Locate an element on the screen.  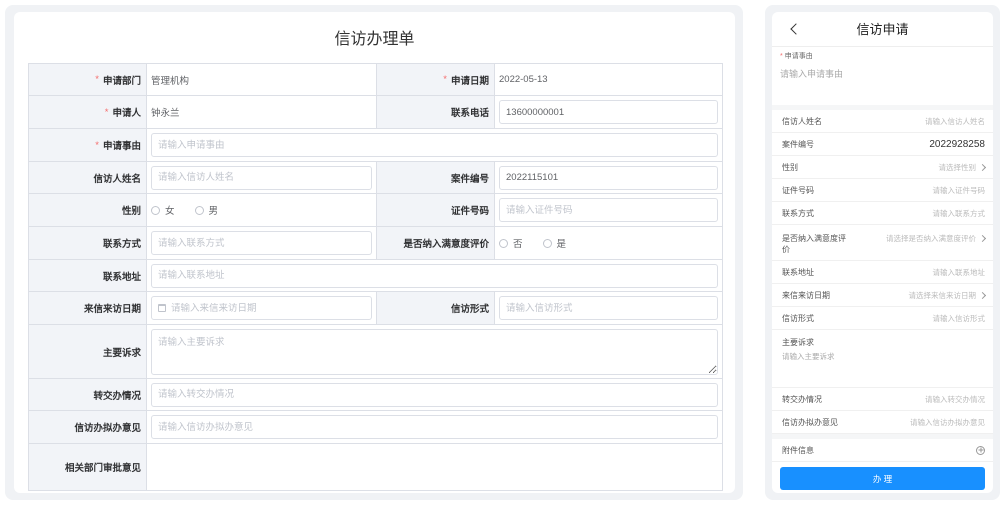
contact-cell is located at coordinates (262, 243).